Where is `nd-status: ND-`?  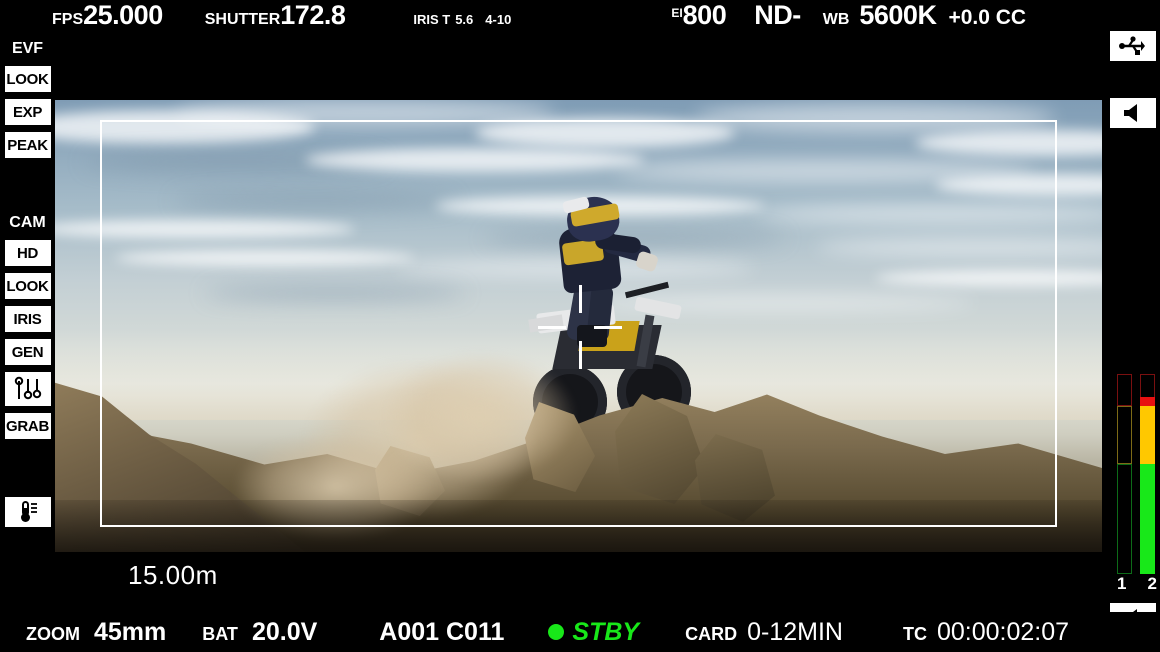
nd-status: ND- is located at coordinates (777, 15).